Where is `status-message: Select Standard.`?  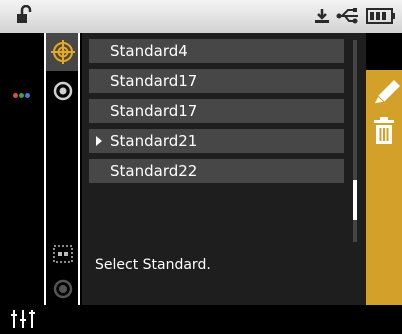
status-message: Select Standard. is located at coordinates (153, 265).